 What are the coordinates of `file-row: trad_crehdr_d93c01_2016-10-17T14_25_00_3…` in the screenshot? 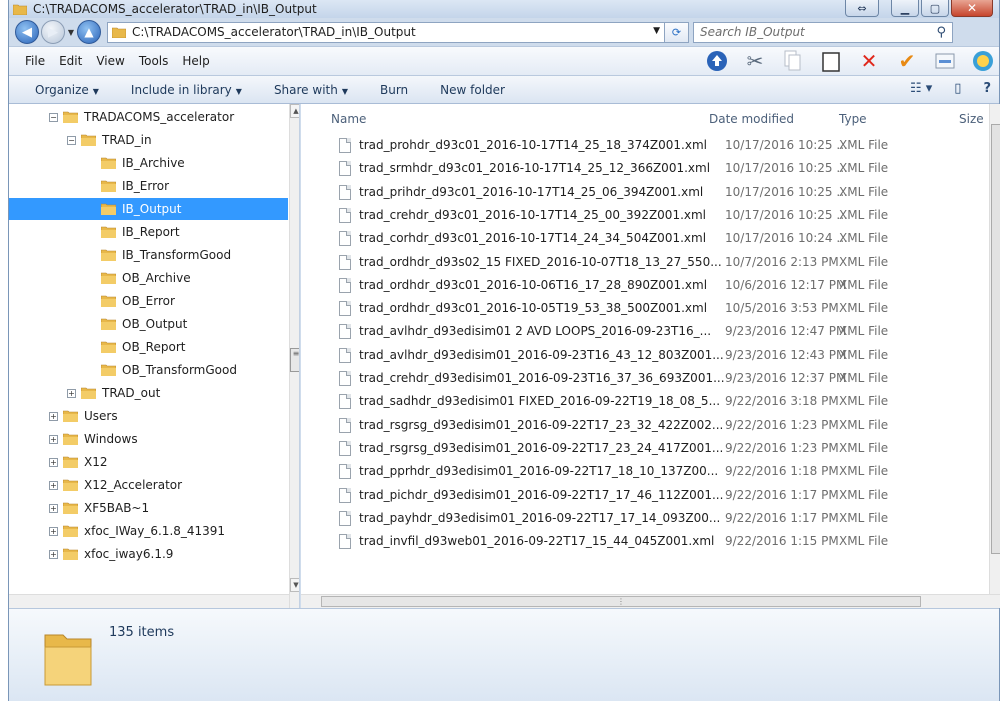 It's located at (646, 215).